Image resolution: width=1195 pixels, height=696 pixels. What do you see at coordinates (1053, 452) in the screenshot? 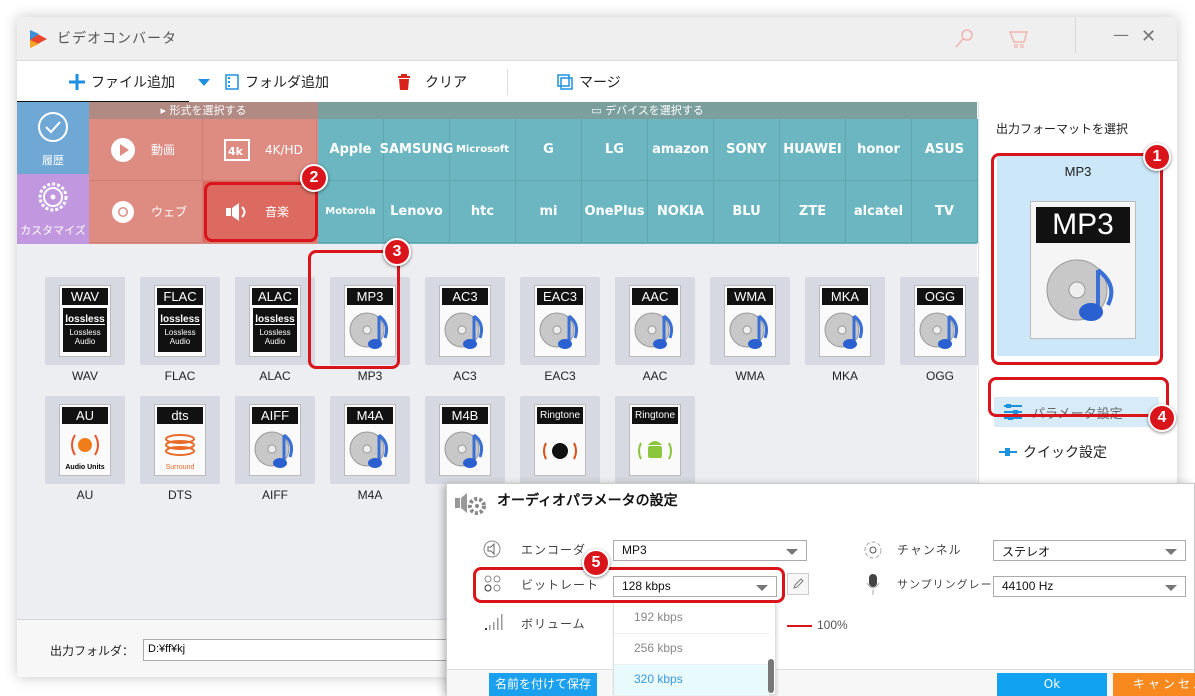
I see `quick-settings-button: クイック設定` at bounding box center [1053, 452].